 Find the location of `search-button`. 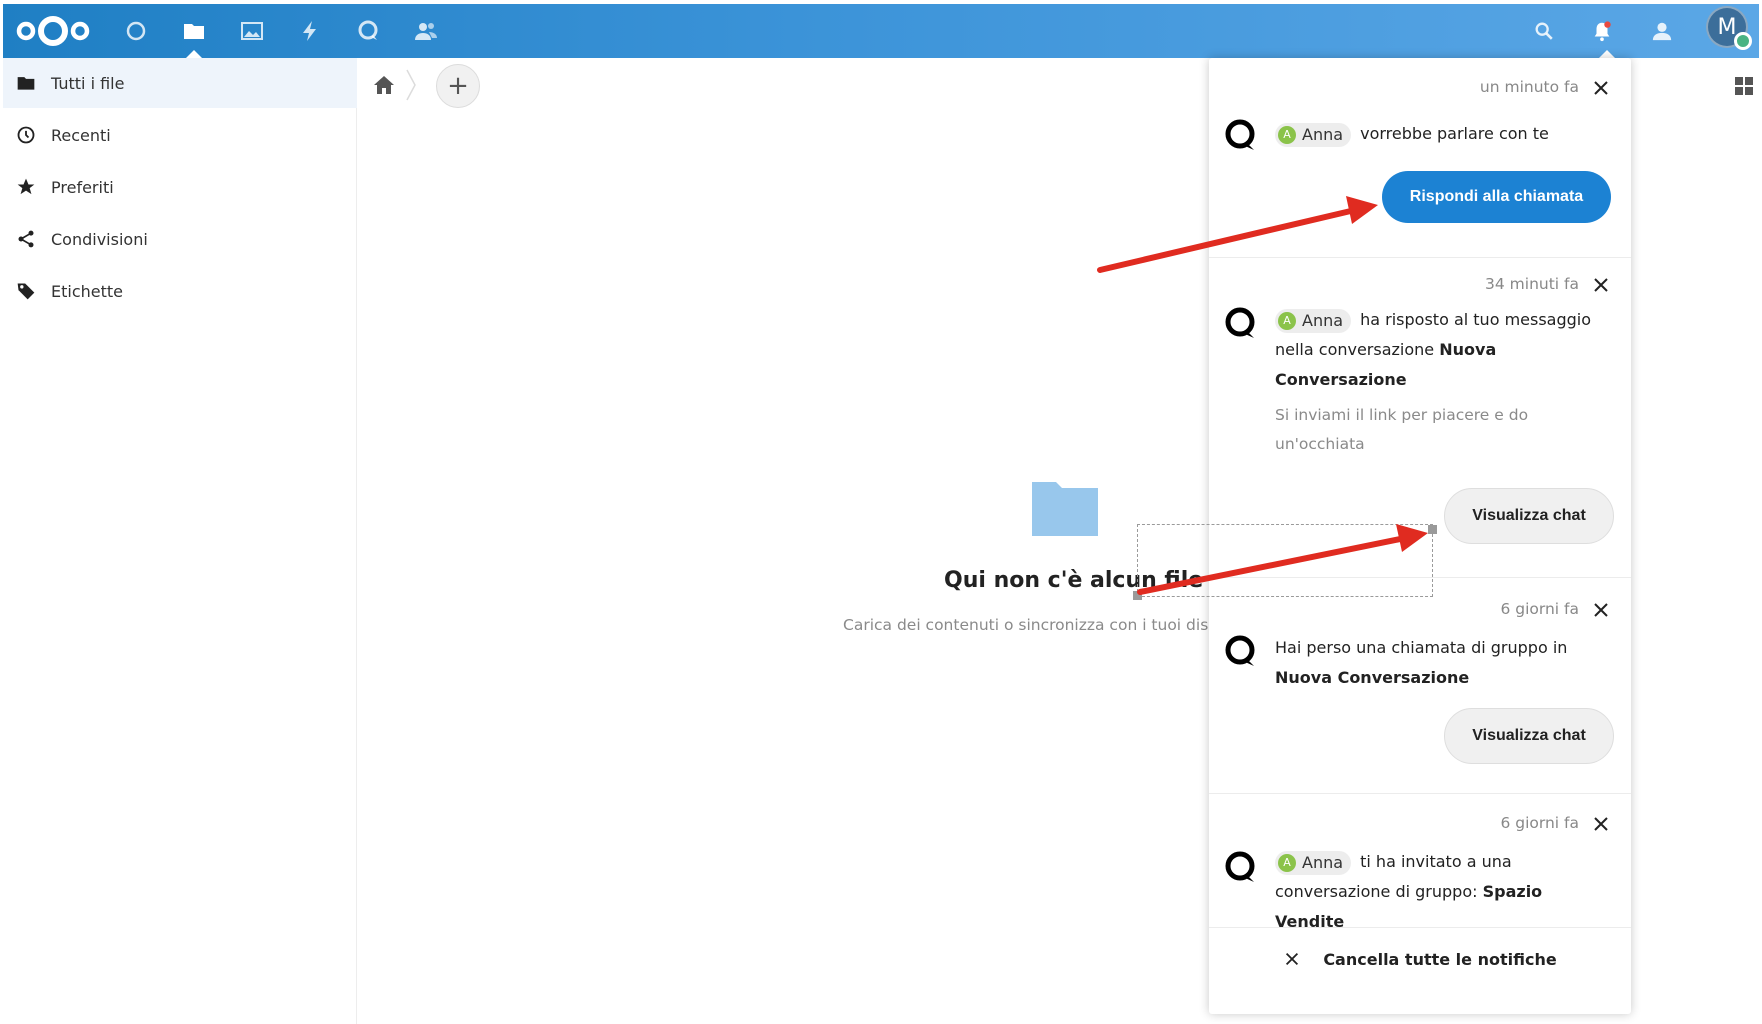

search-button is located at coordinates (1544, 31).